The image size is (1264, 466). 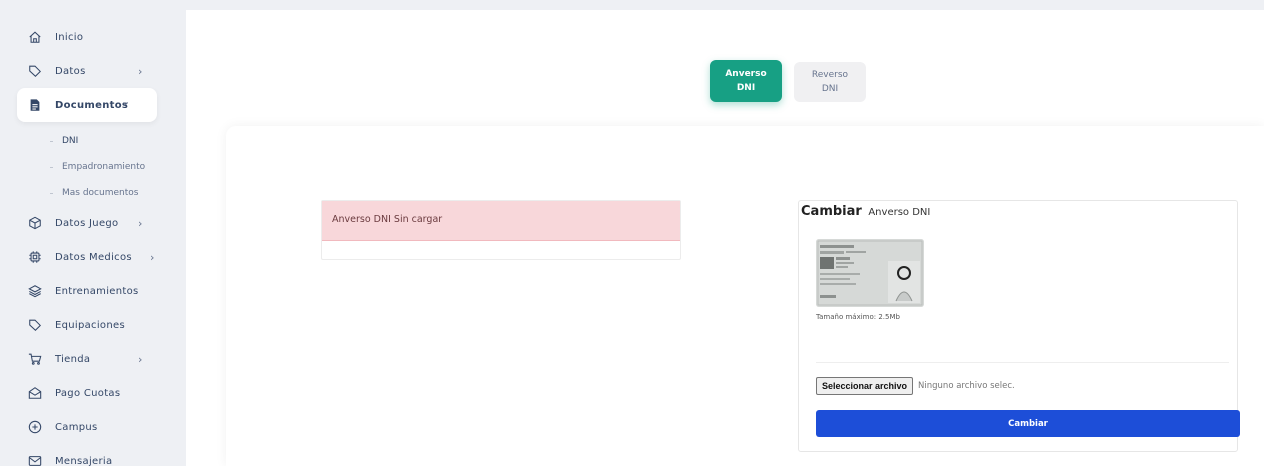 I want to click on chip-icon, so click(x=35, y=257).